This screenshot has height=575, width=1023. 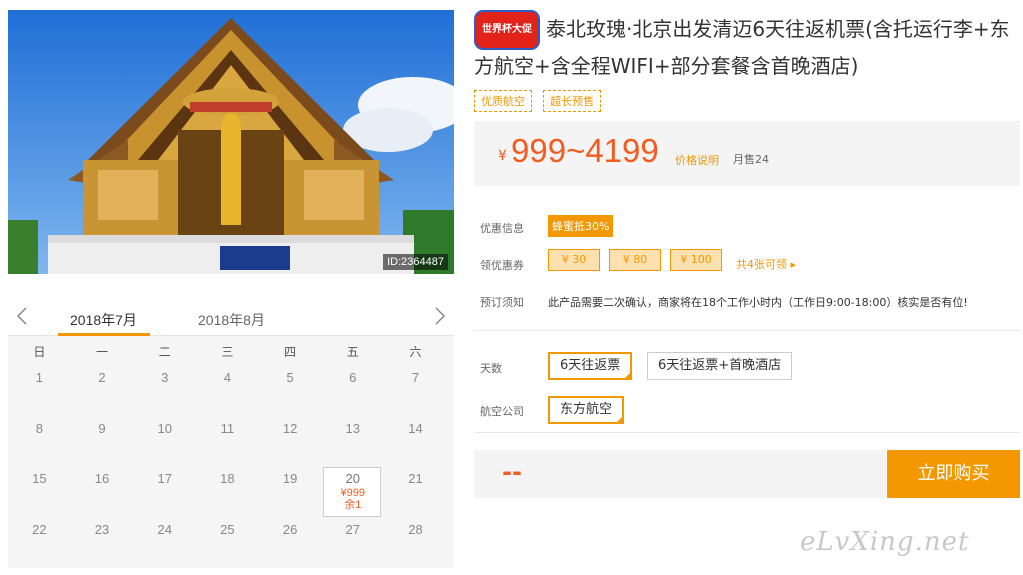 What do you see at coordinates (352, 442) in the screenshot?
I see `calendar-day: 13` at bounding box center [352, 442].